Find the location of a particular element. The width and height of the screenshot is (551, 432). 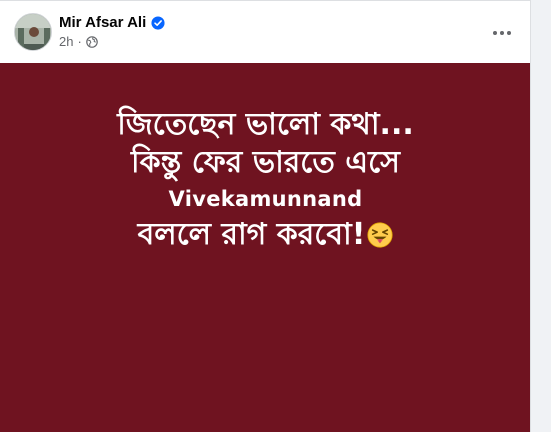

verified-badge-icon is located at coordinates (158, 23).